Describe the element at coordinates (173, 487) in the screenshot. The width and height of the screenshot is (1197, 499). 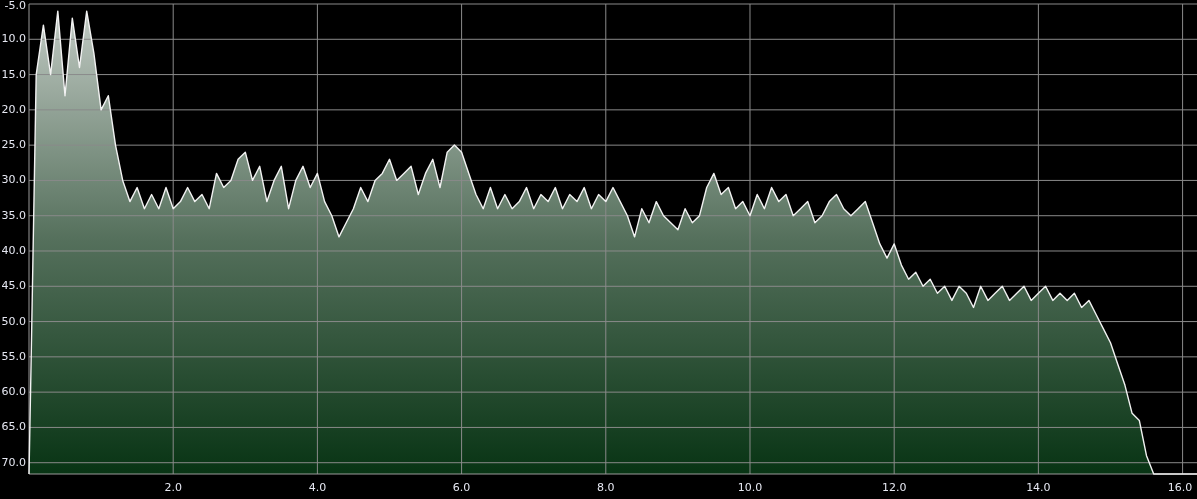
I see `x-axis-tick-label: 2.0` at that location.